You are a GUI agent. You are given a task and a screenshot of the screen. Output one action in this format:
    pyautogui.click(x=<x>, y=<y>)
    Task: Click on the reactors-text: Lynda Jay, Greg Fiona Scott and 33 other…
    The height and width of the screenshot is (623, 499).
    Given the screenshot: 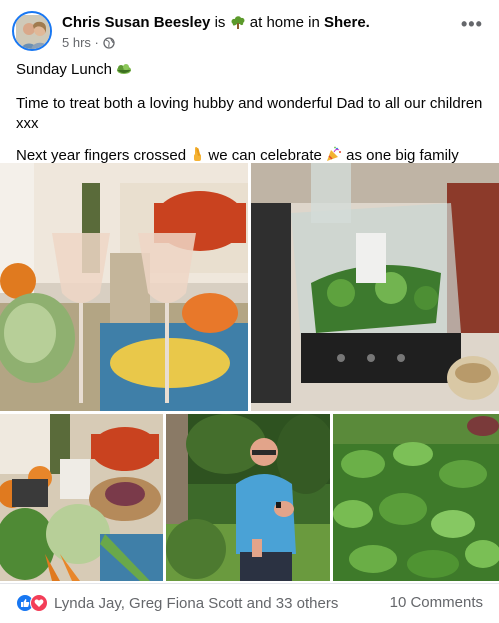 What is the action you would take?
    pyautogui.click(x=196, y=603)
    